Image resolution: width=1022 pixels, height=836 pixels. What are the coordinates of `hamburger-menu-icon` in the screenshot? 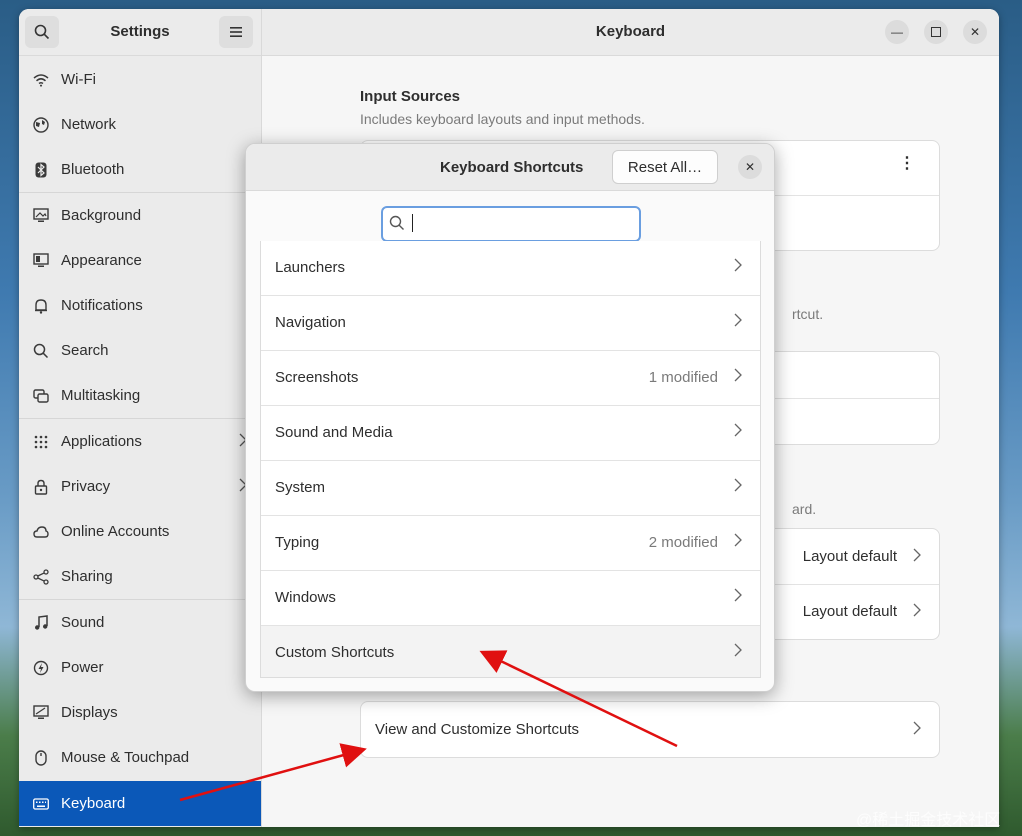 It's located at (236, 32).